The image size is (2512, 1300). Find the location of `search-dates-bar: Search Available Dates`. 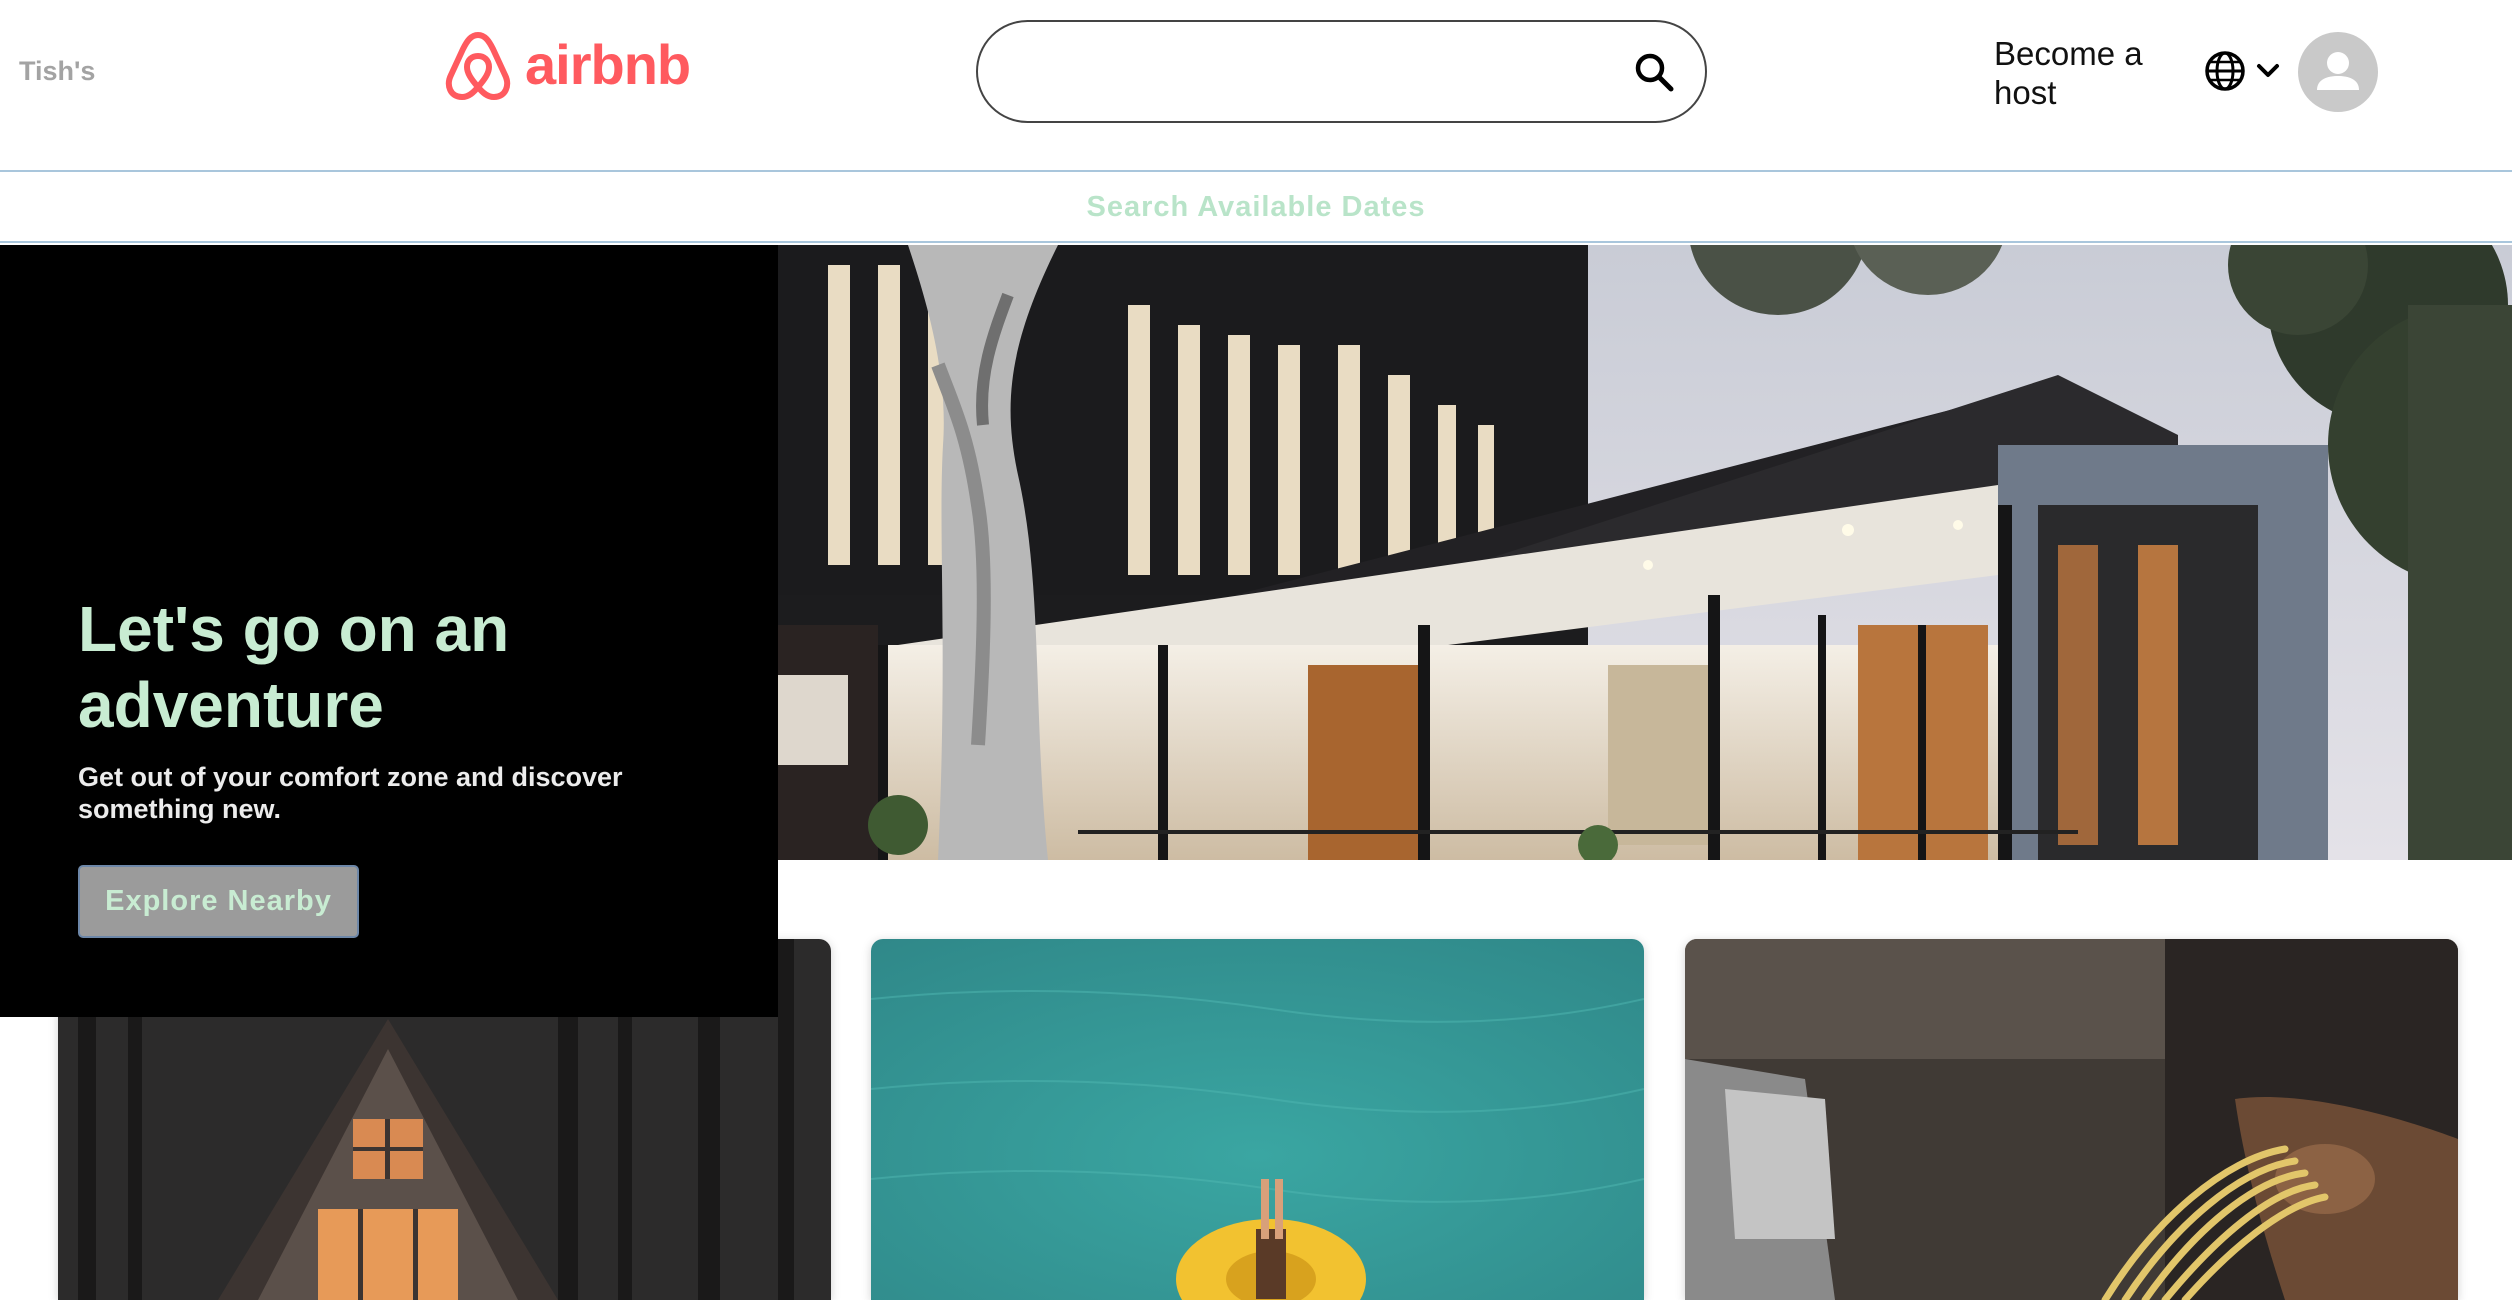

search-dates-bar: Search Available Dates is located at coordinates (1256, 208).